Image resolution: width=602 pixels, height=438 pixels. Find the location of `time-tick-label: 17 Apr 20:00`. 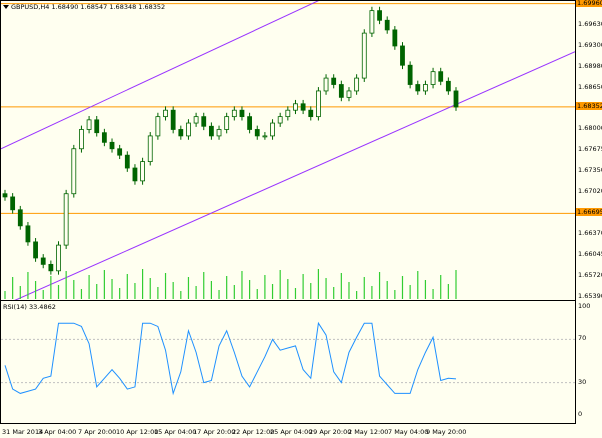

time-tick-label: 17 Apr 20:00 is located at coordinates (214, 432).